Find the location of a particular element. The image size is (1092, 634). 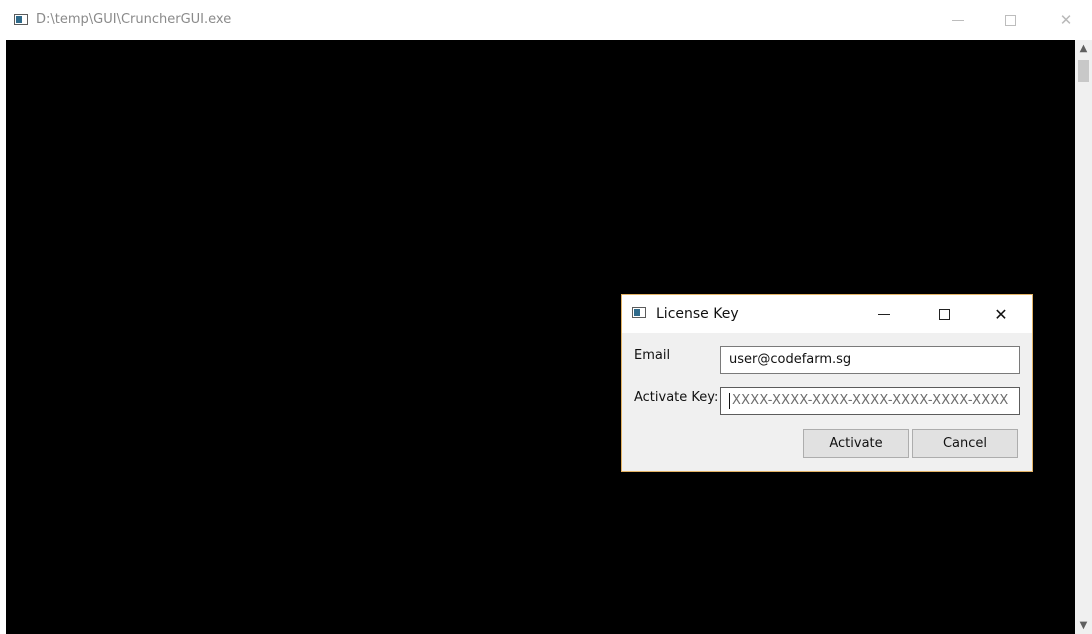

email-label: Email is located at coordinates (652, 355).